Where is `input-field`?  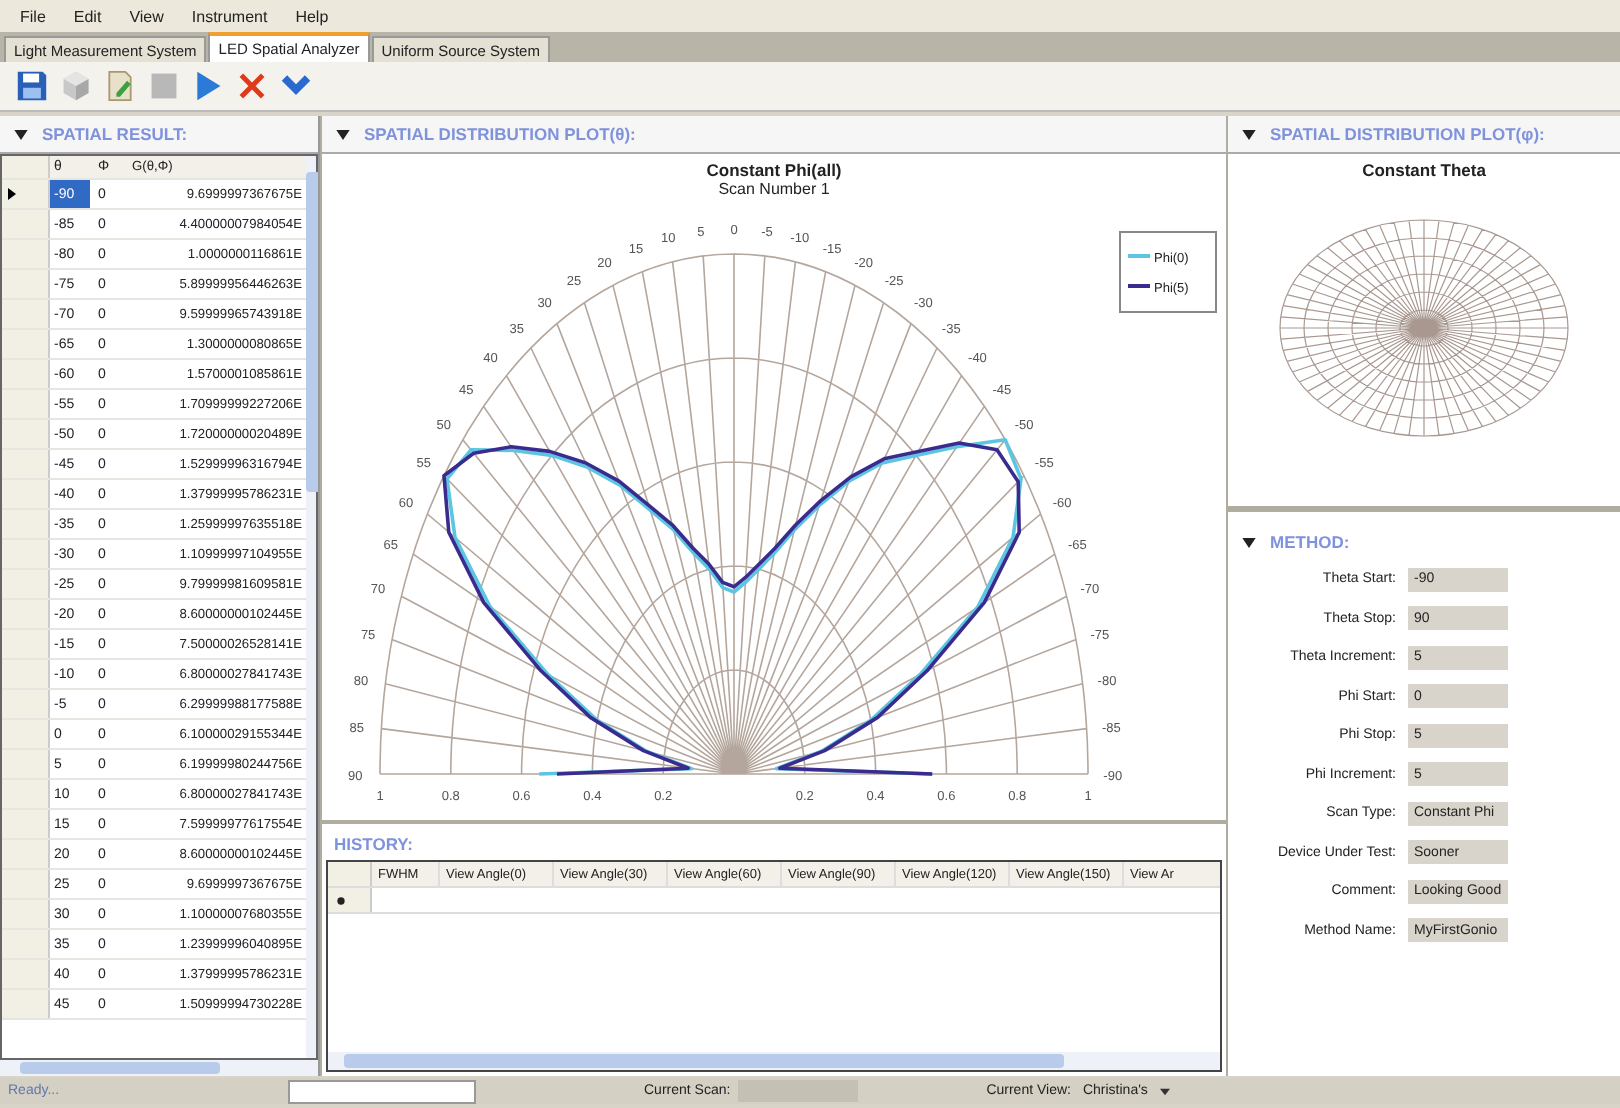 input-field is located at coordinates (382, 1091).